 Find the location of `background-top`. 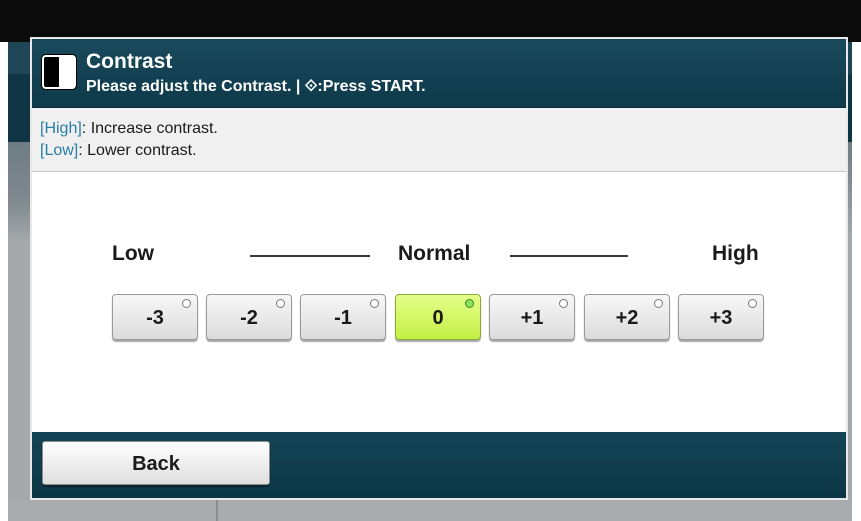

background-top is located at coordinates (430, 21).